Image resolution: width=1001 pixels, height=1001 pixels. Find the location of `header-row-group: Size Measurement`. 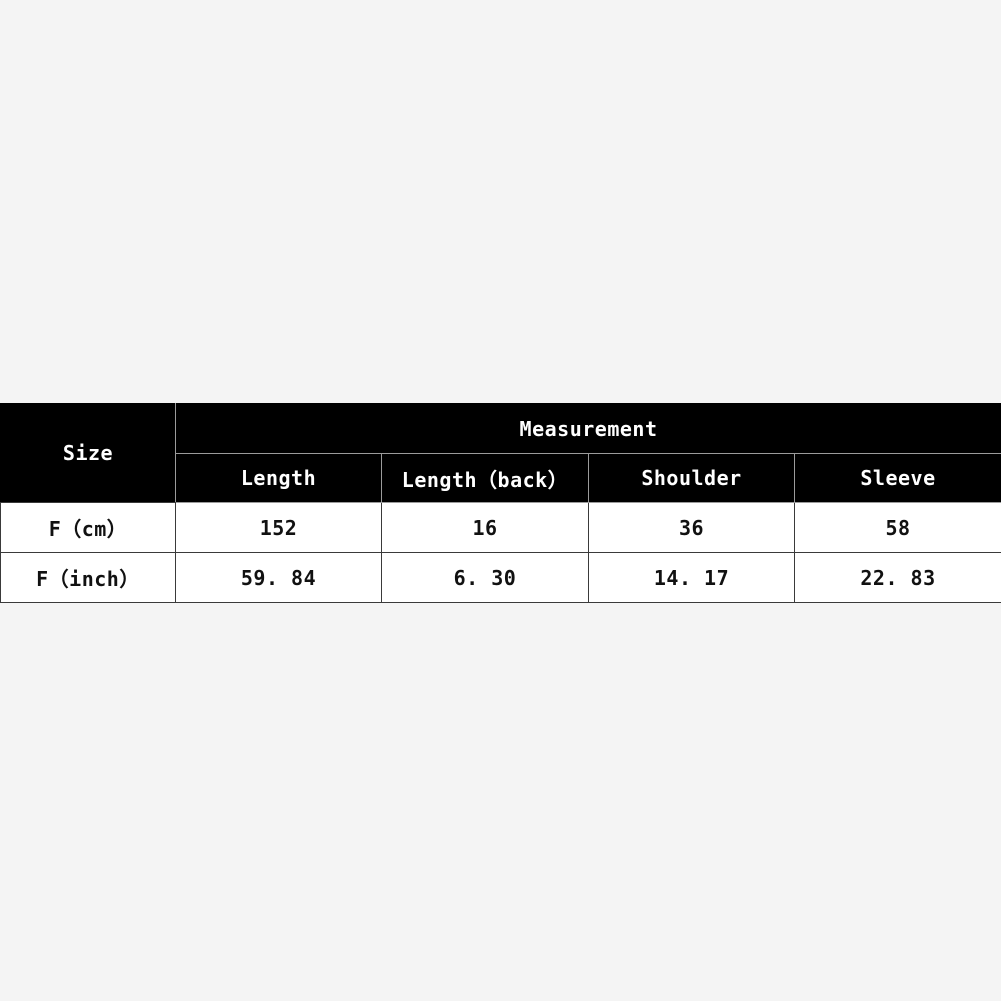

header-row-group: Size Measurement is located at coordinates (500, 453).